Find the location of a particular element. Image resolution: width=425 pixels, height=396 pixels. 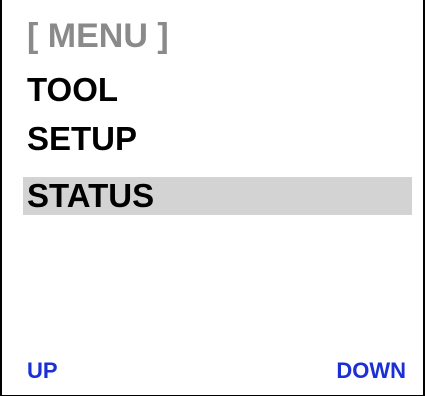

menu-item-tool: TOOL is located at coordinates (217, 90).